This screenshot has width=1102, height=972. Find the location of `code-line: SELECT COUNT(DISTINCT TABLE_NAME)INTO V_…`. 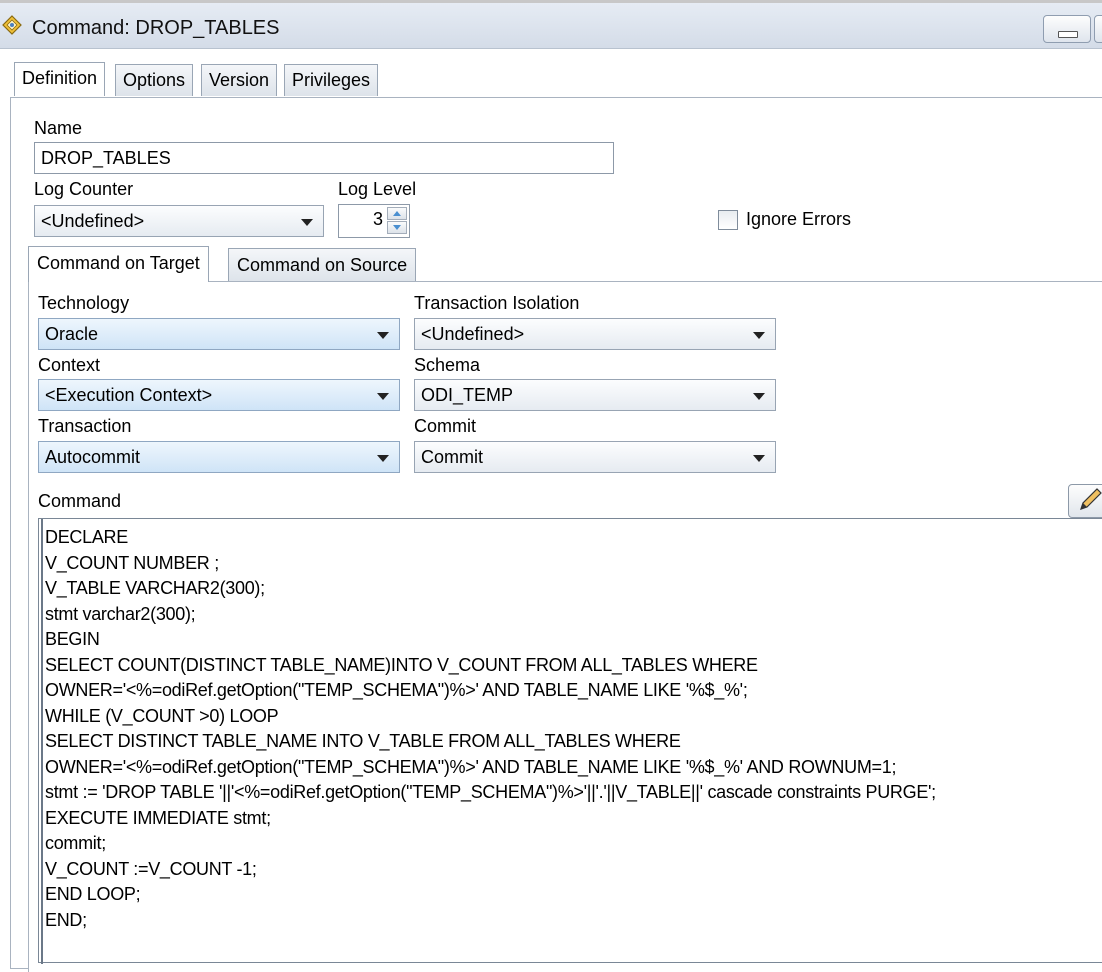

code-line: SELECT COUNT(DISTINCT TABLE_NAME)INTO V_… is located at coordinates (401, 664).